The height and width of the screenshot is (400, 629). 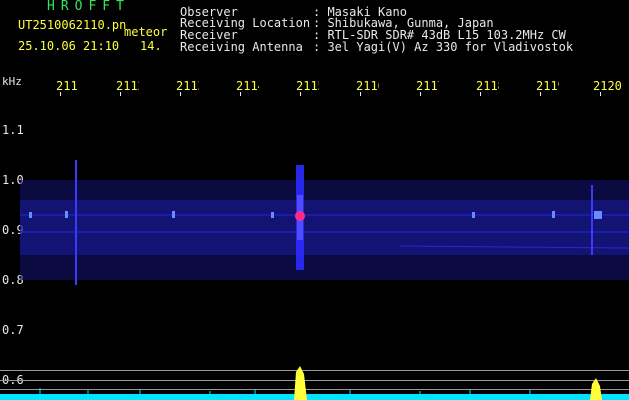 I want to click on x-tick-marks, so click(x=330, y=94).